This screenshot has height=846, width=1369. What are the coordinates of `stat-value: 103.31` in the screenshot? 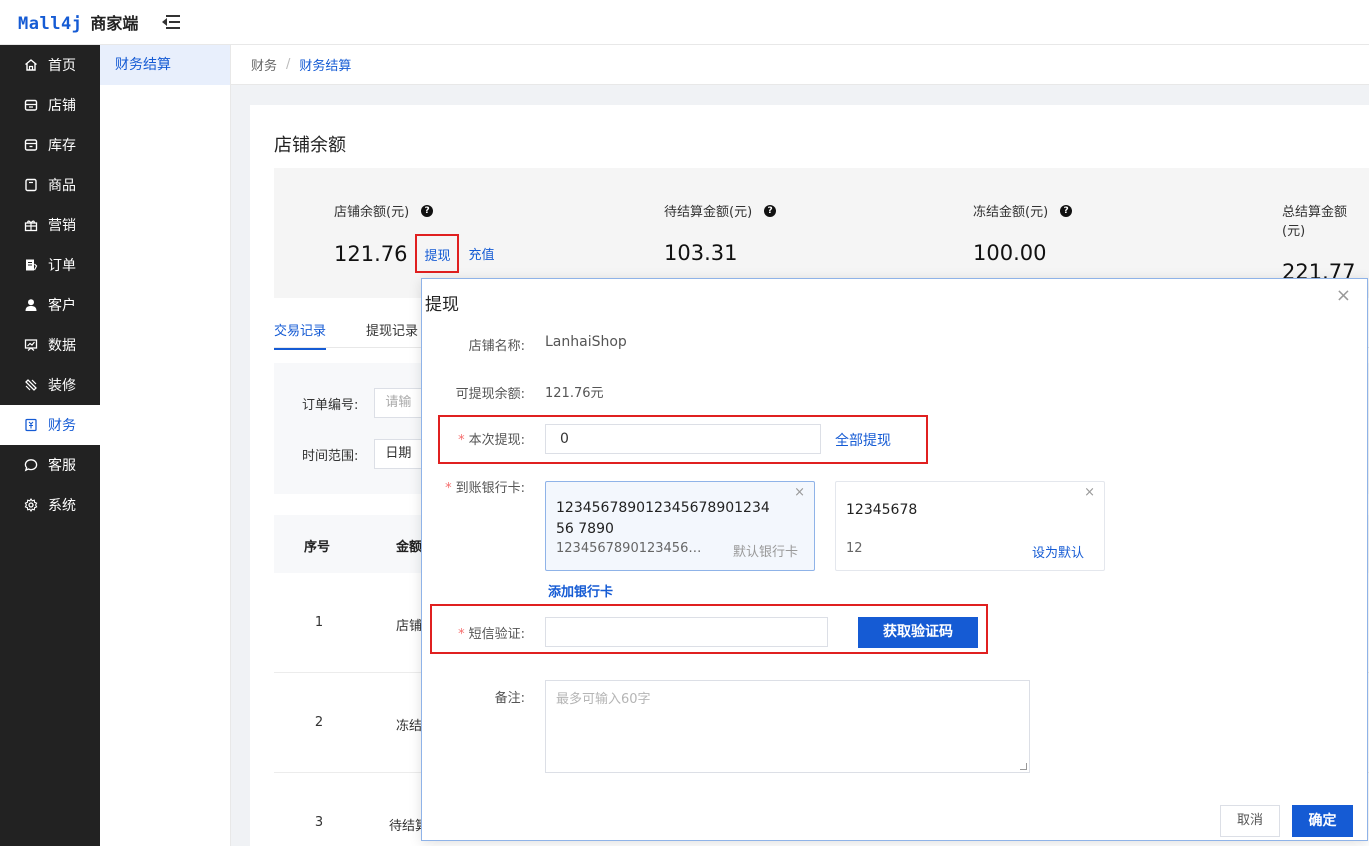 It's located at (701, 253).